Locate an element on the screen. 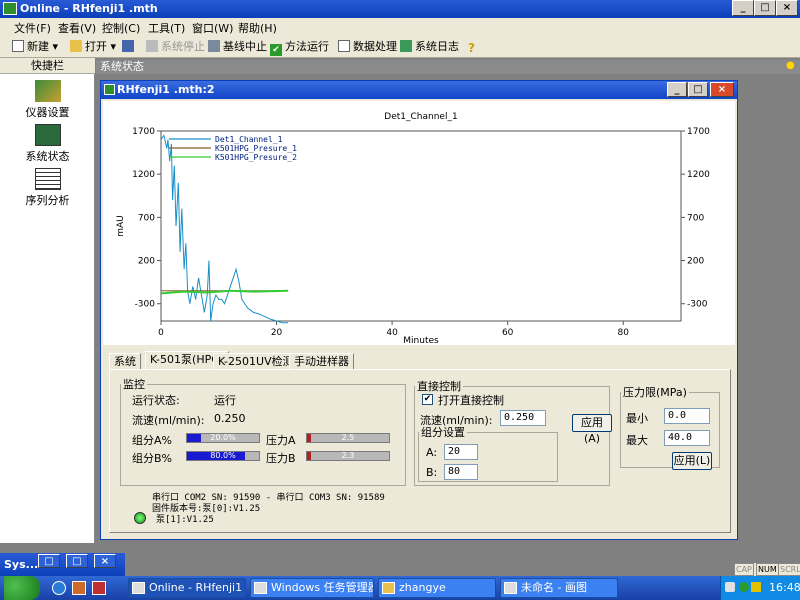 The height and width of the screenshot is (600, 800). quick-item-instrument-setup: 仪器设置 is located at coordinates (47, 100).